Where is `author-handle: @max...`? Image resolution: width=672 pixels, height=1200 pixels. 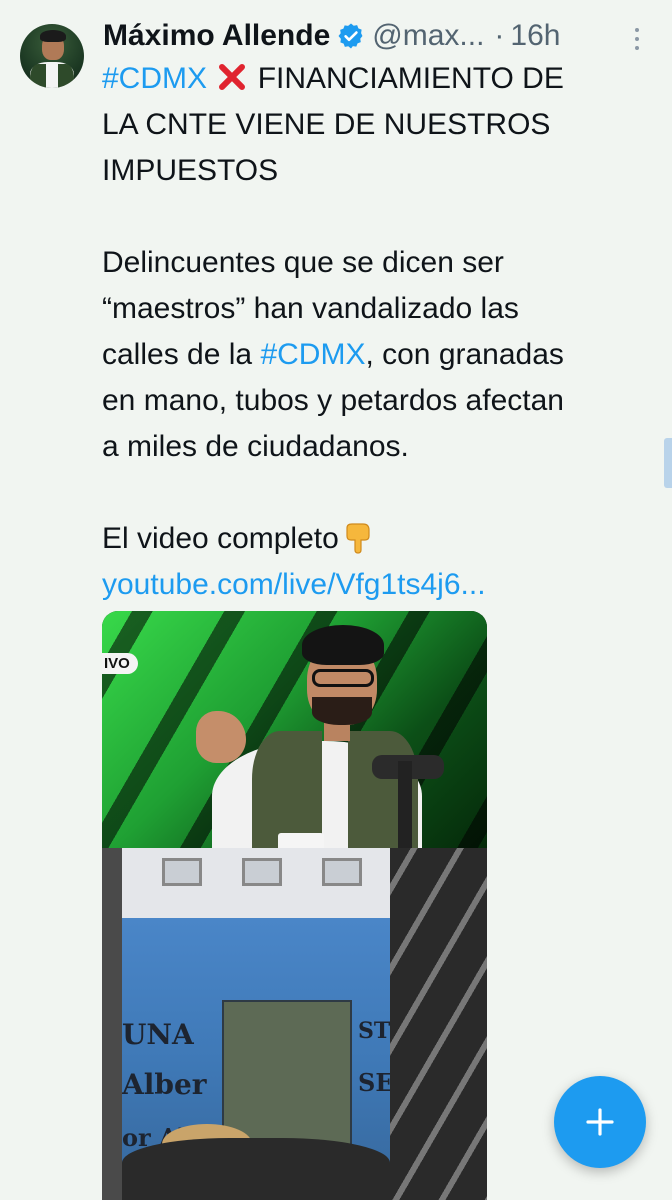 author-handle: @max... is located at coordinates (428, 36).